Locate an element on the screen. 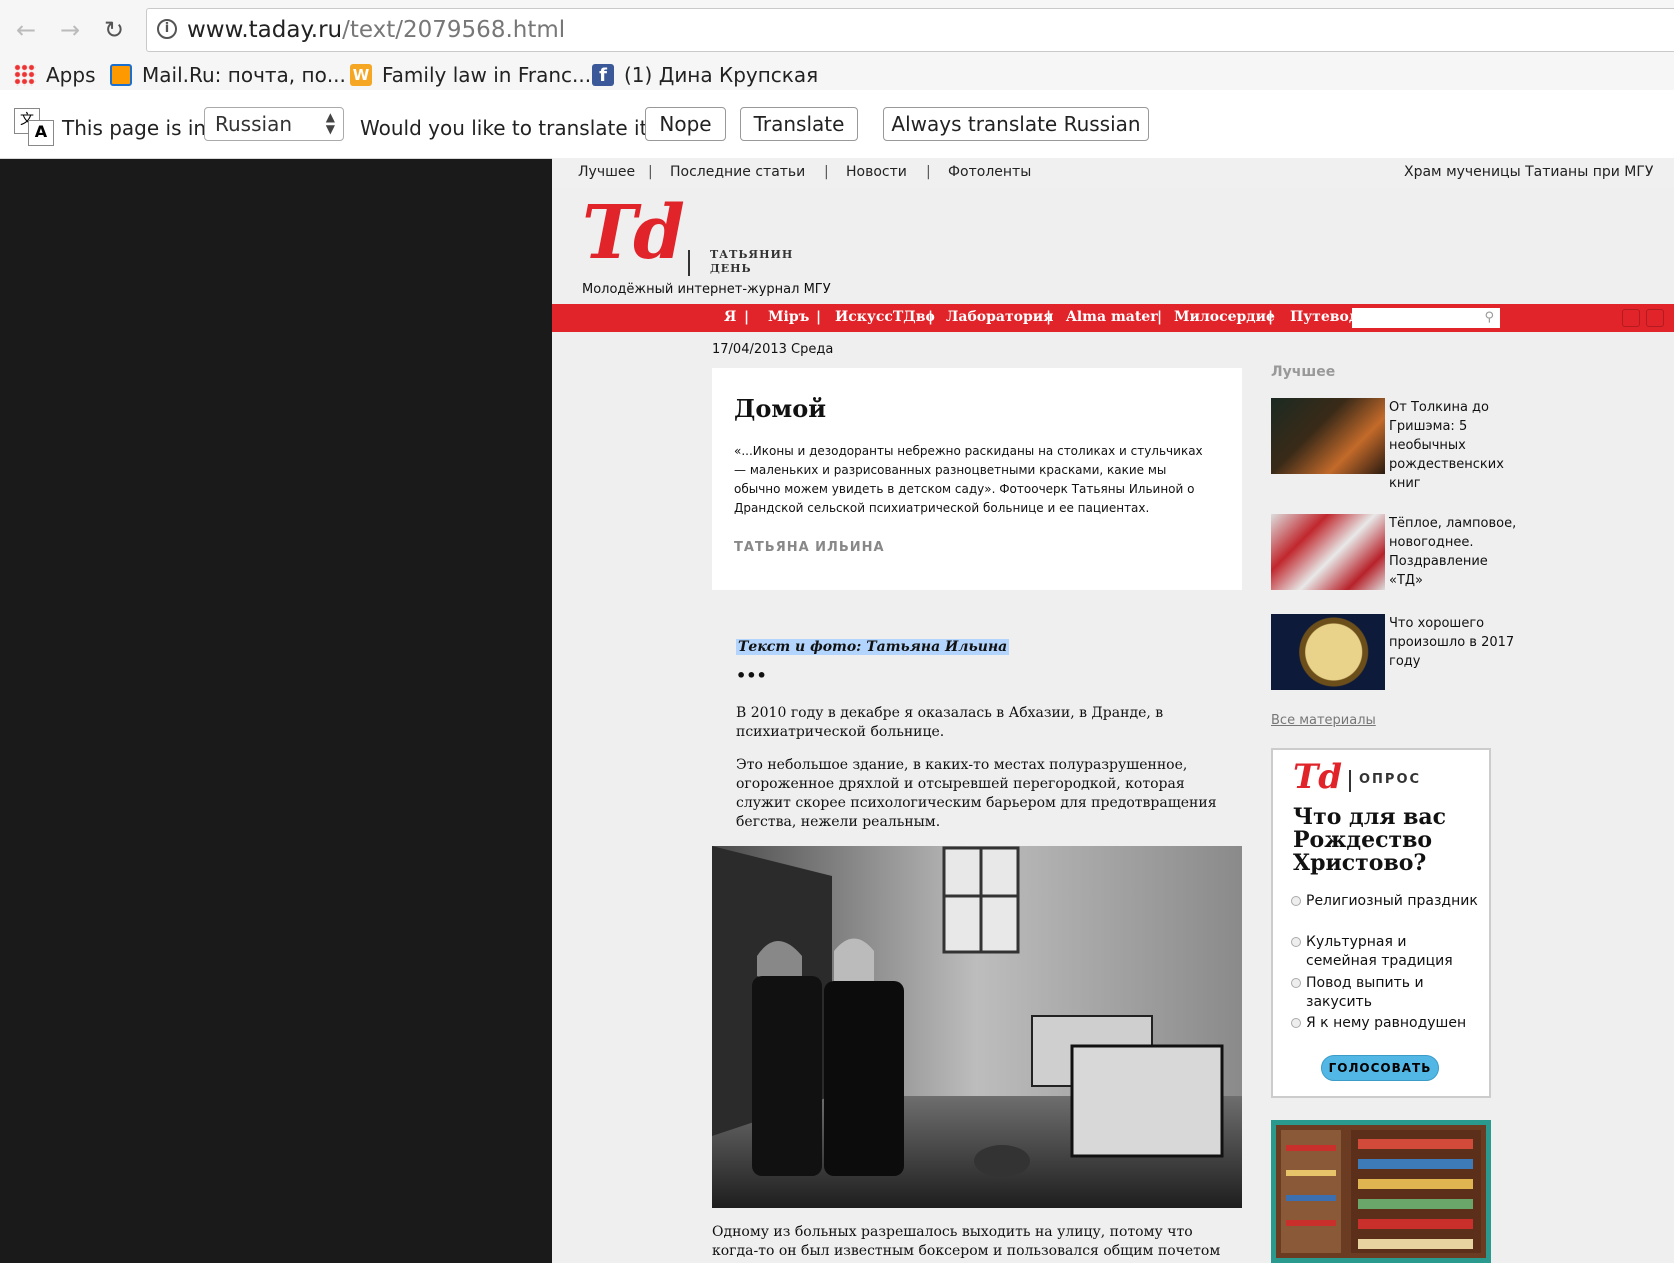  site-search-input: ⚲ is located at coordinates (1426, 318).